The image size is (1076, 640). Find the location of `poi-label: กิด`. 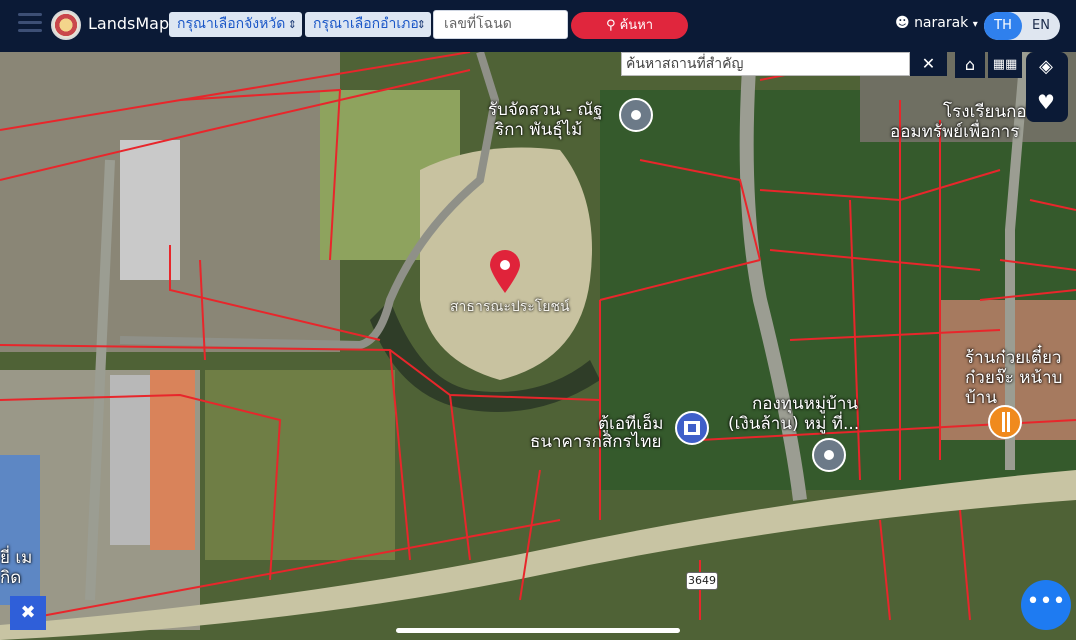

poi-label: กิด is located at coordinates (11, 578).